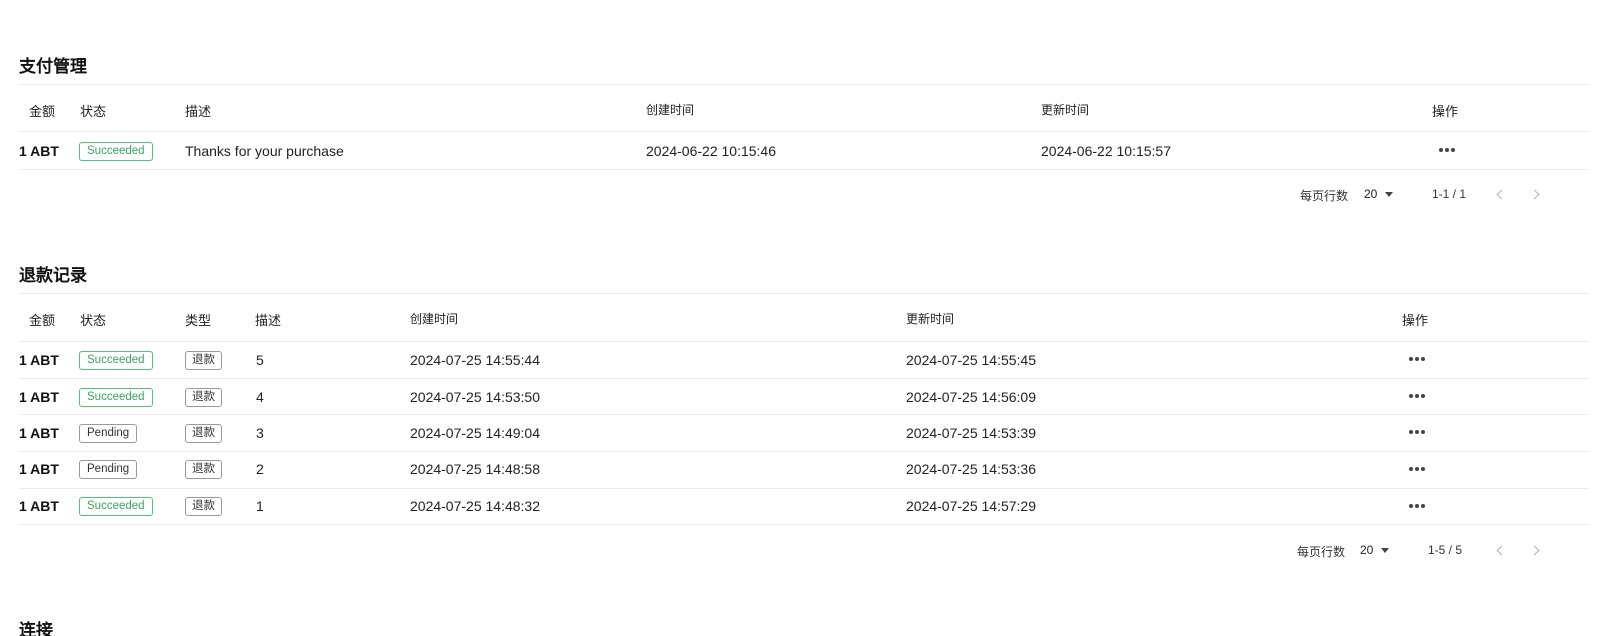 Image resolution: width=1600 pixels, height=636 pixels. I want to click on created-cell: 2024-07-25 14:49:04, so click(475, 433).